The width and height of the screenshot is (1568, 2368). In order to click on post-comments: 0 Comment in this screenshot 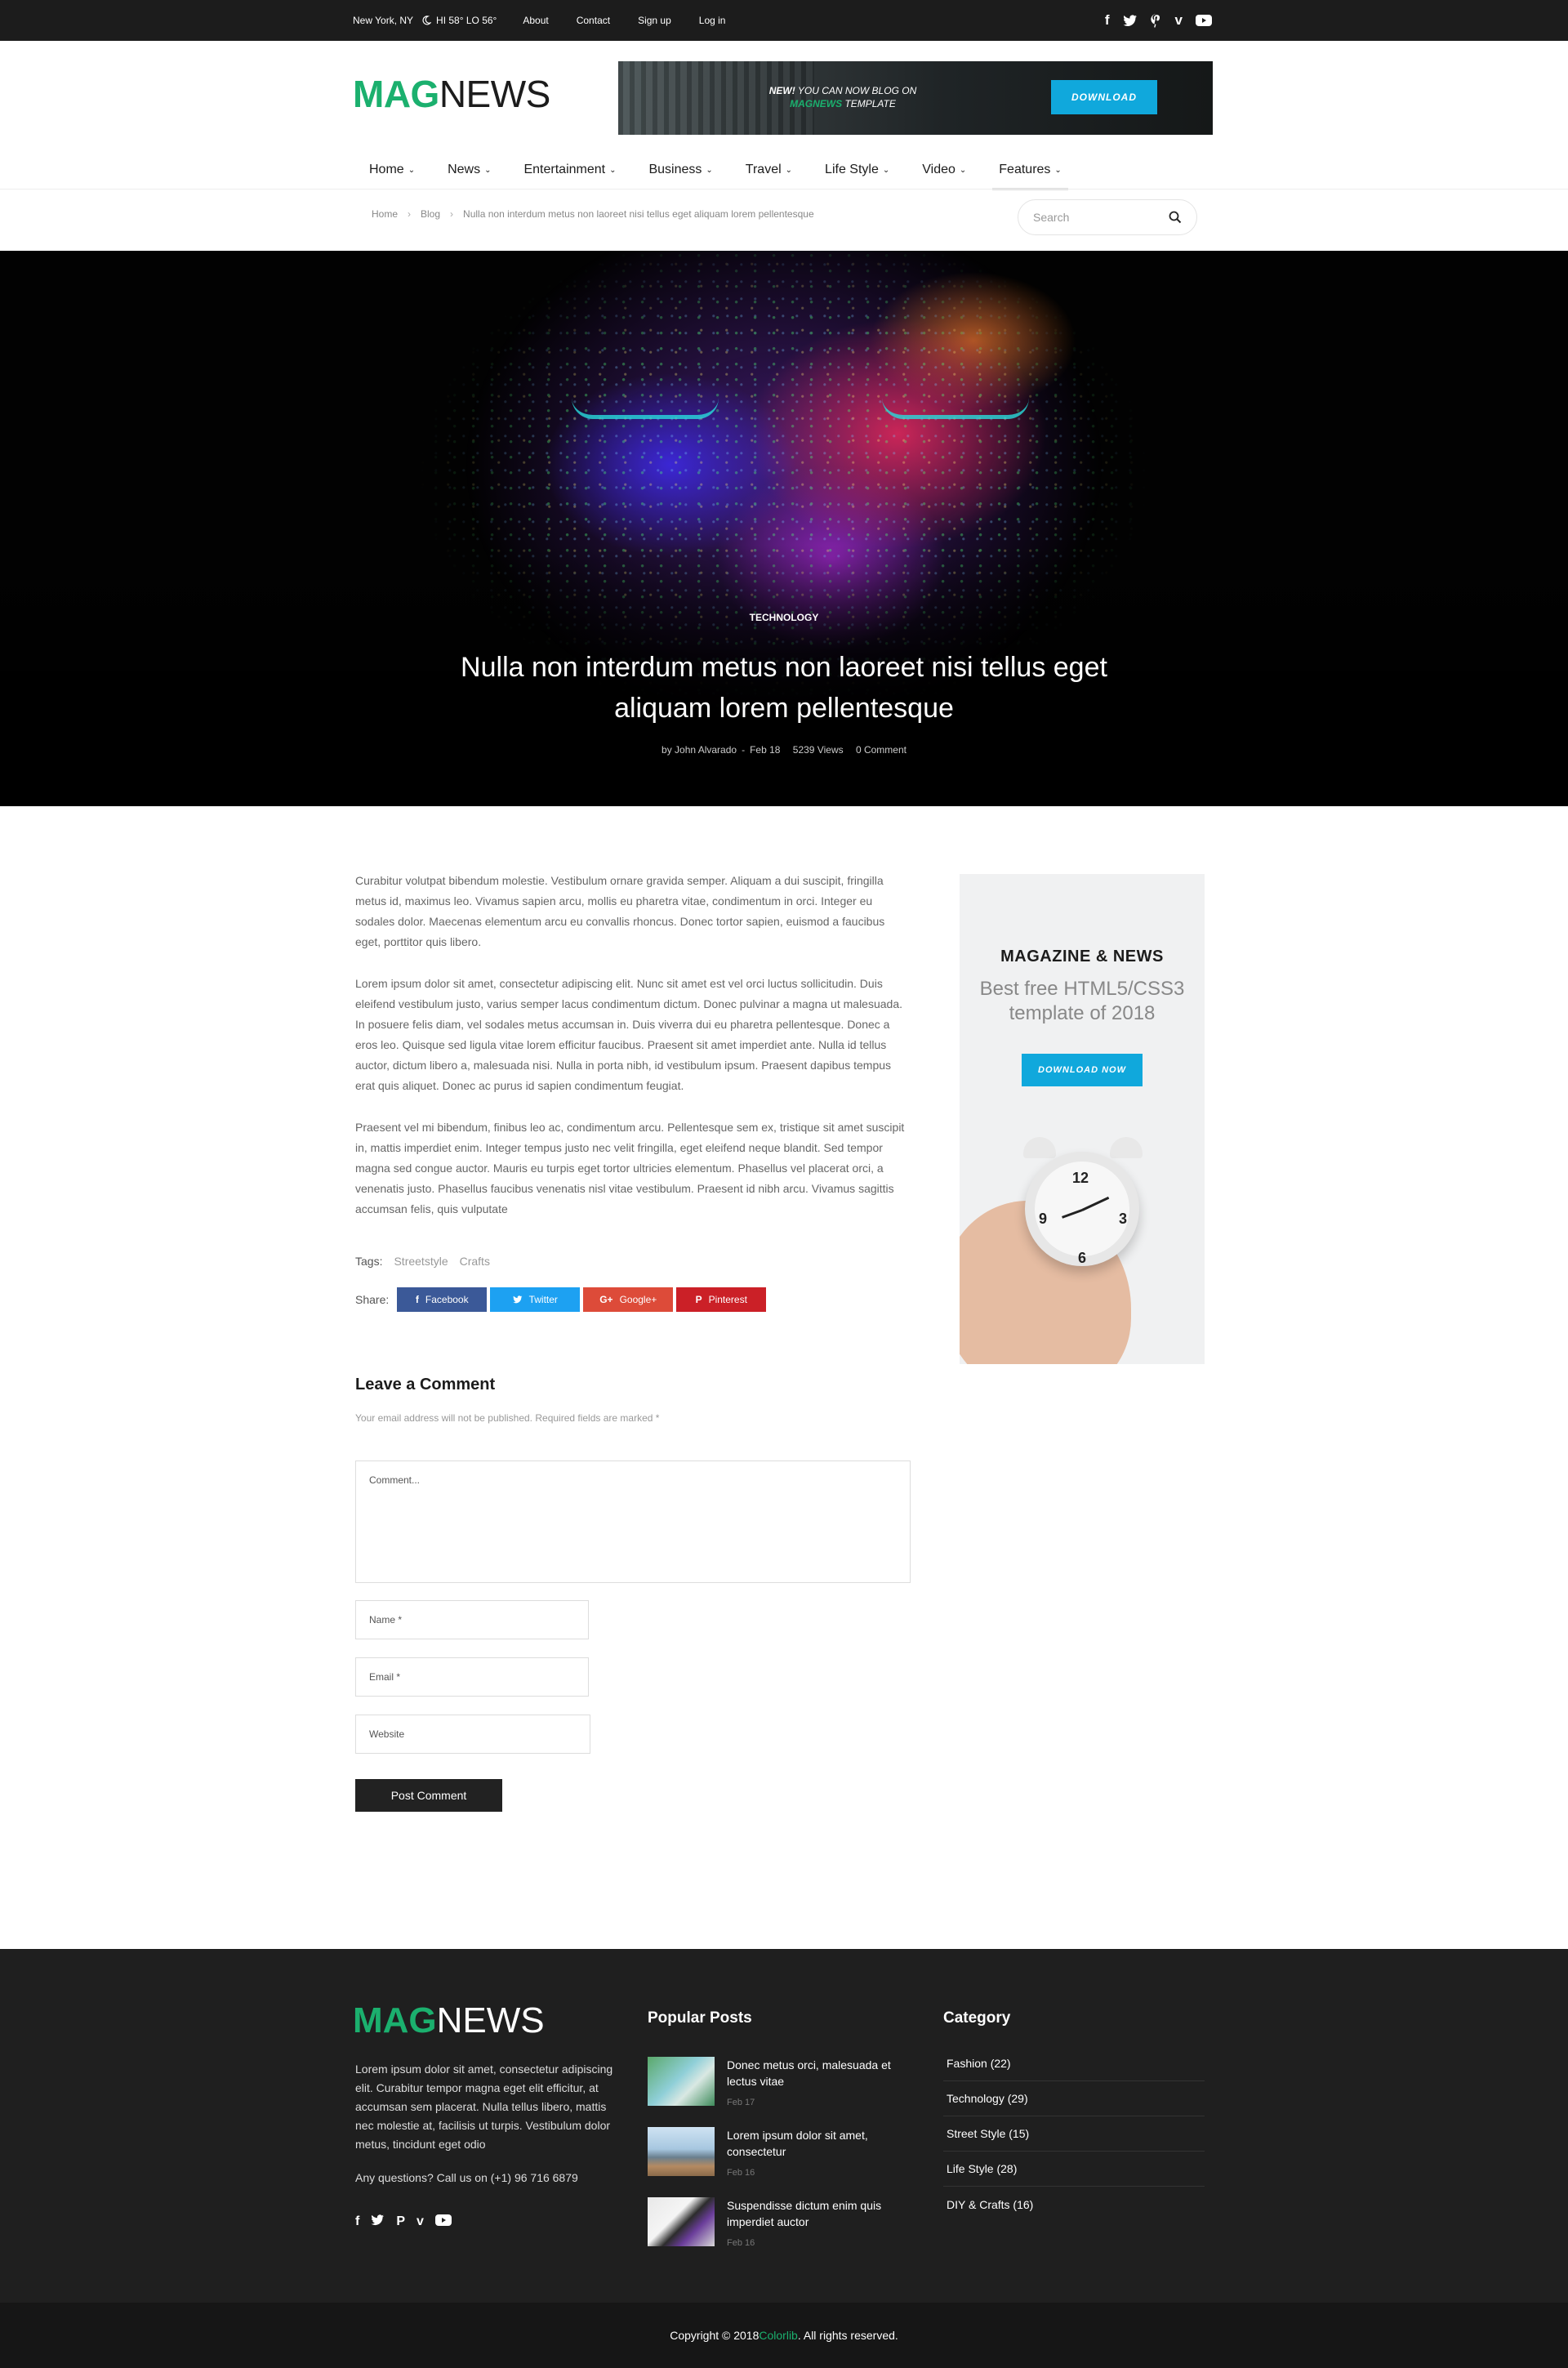, I will do `click(881, 750)`.